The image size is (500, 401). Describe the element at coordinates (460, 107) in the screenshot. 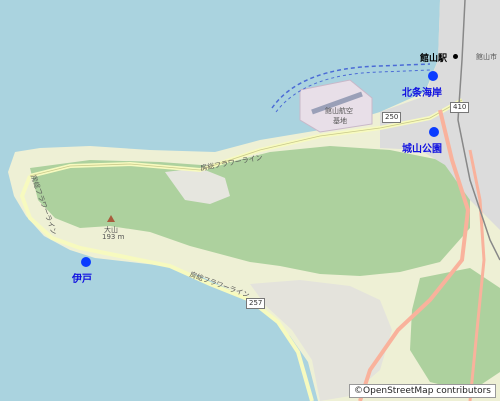

I see `route-shield-410: 410` at that location.